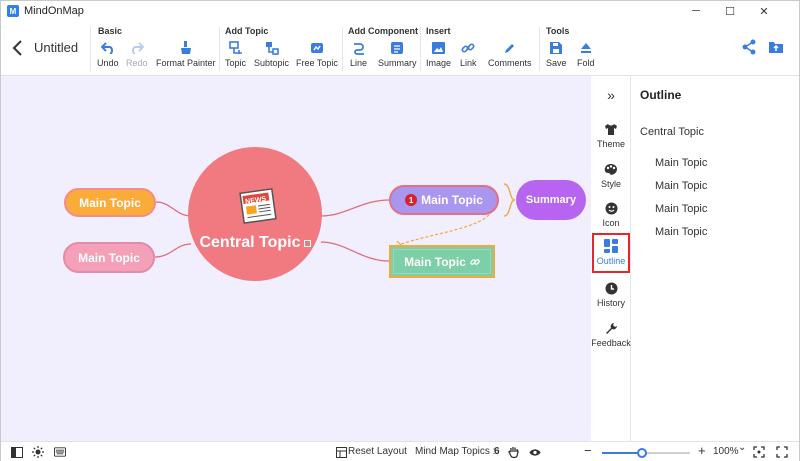  Describe the element at coordinates (186, 48) in the screenshot. I see `brush-icon` at that location.